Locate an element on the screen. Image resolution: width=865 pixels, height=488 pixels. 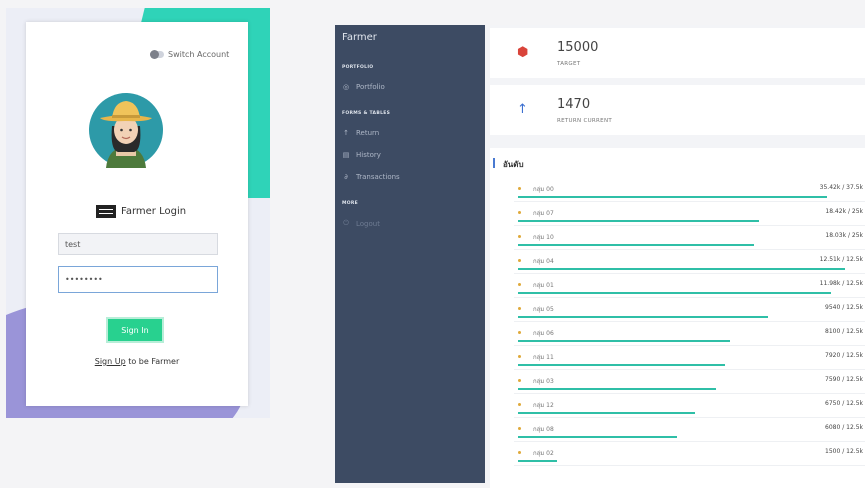
group-name: กลุ่ม 11 is located at coordinates (543, 357).